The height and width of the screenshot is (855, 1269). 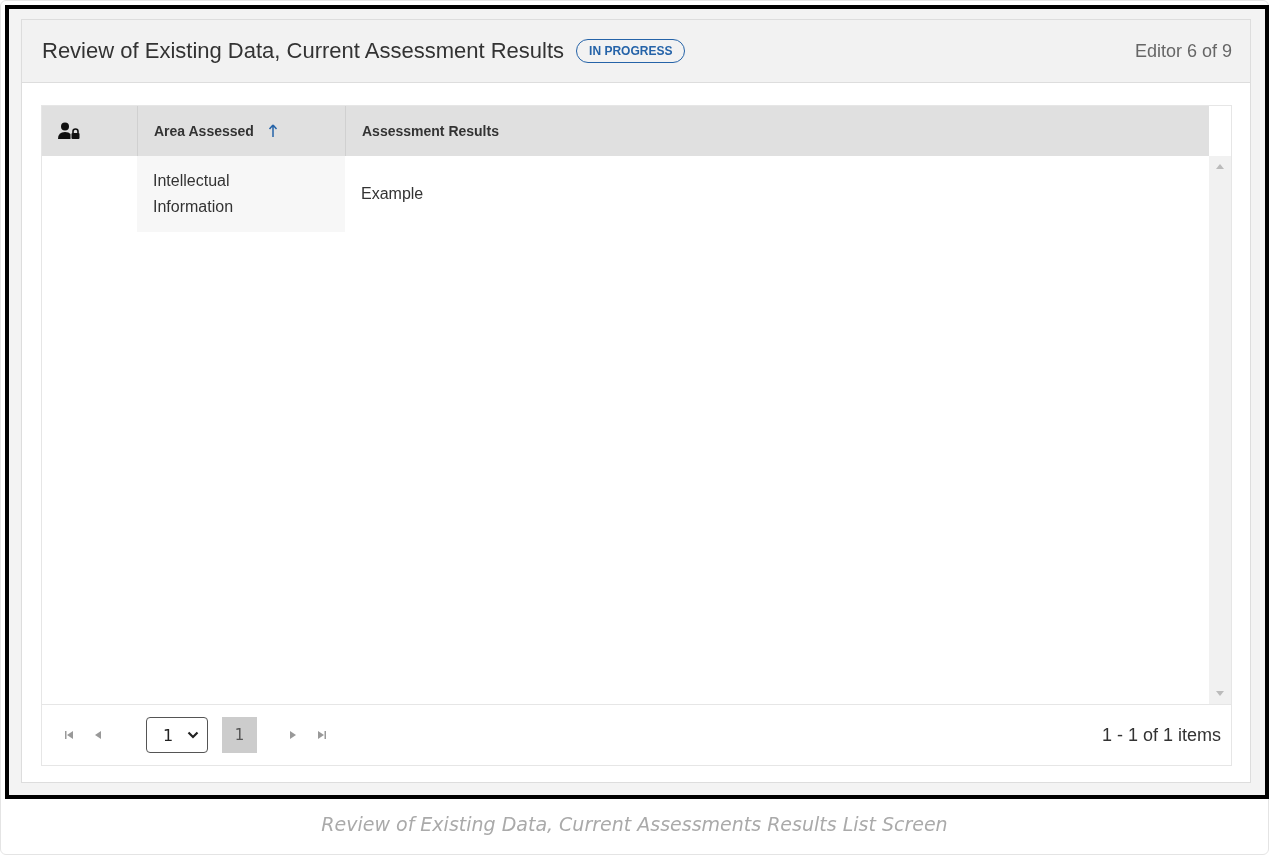 I want to click on column-header: Area Assessed, so click(x=241, y=131).